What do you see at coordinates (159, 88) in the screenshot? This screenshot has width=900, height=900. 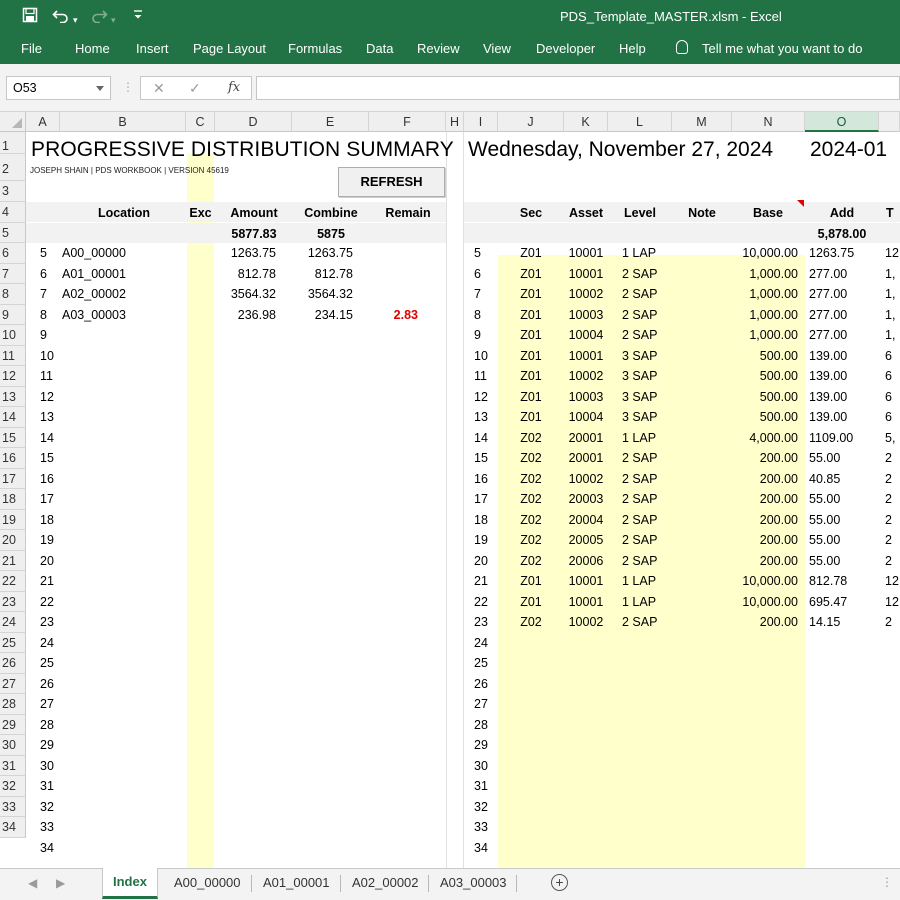 I see `cancel-icon: ✕` at bounding box center [159, 88].